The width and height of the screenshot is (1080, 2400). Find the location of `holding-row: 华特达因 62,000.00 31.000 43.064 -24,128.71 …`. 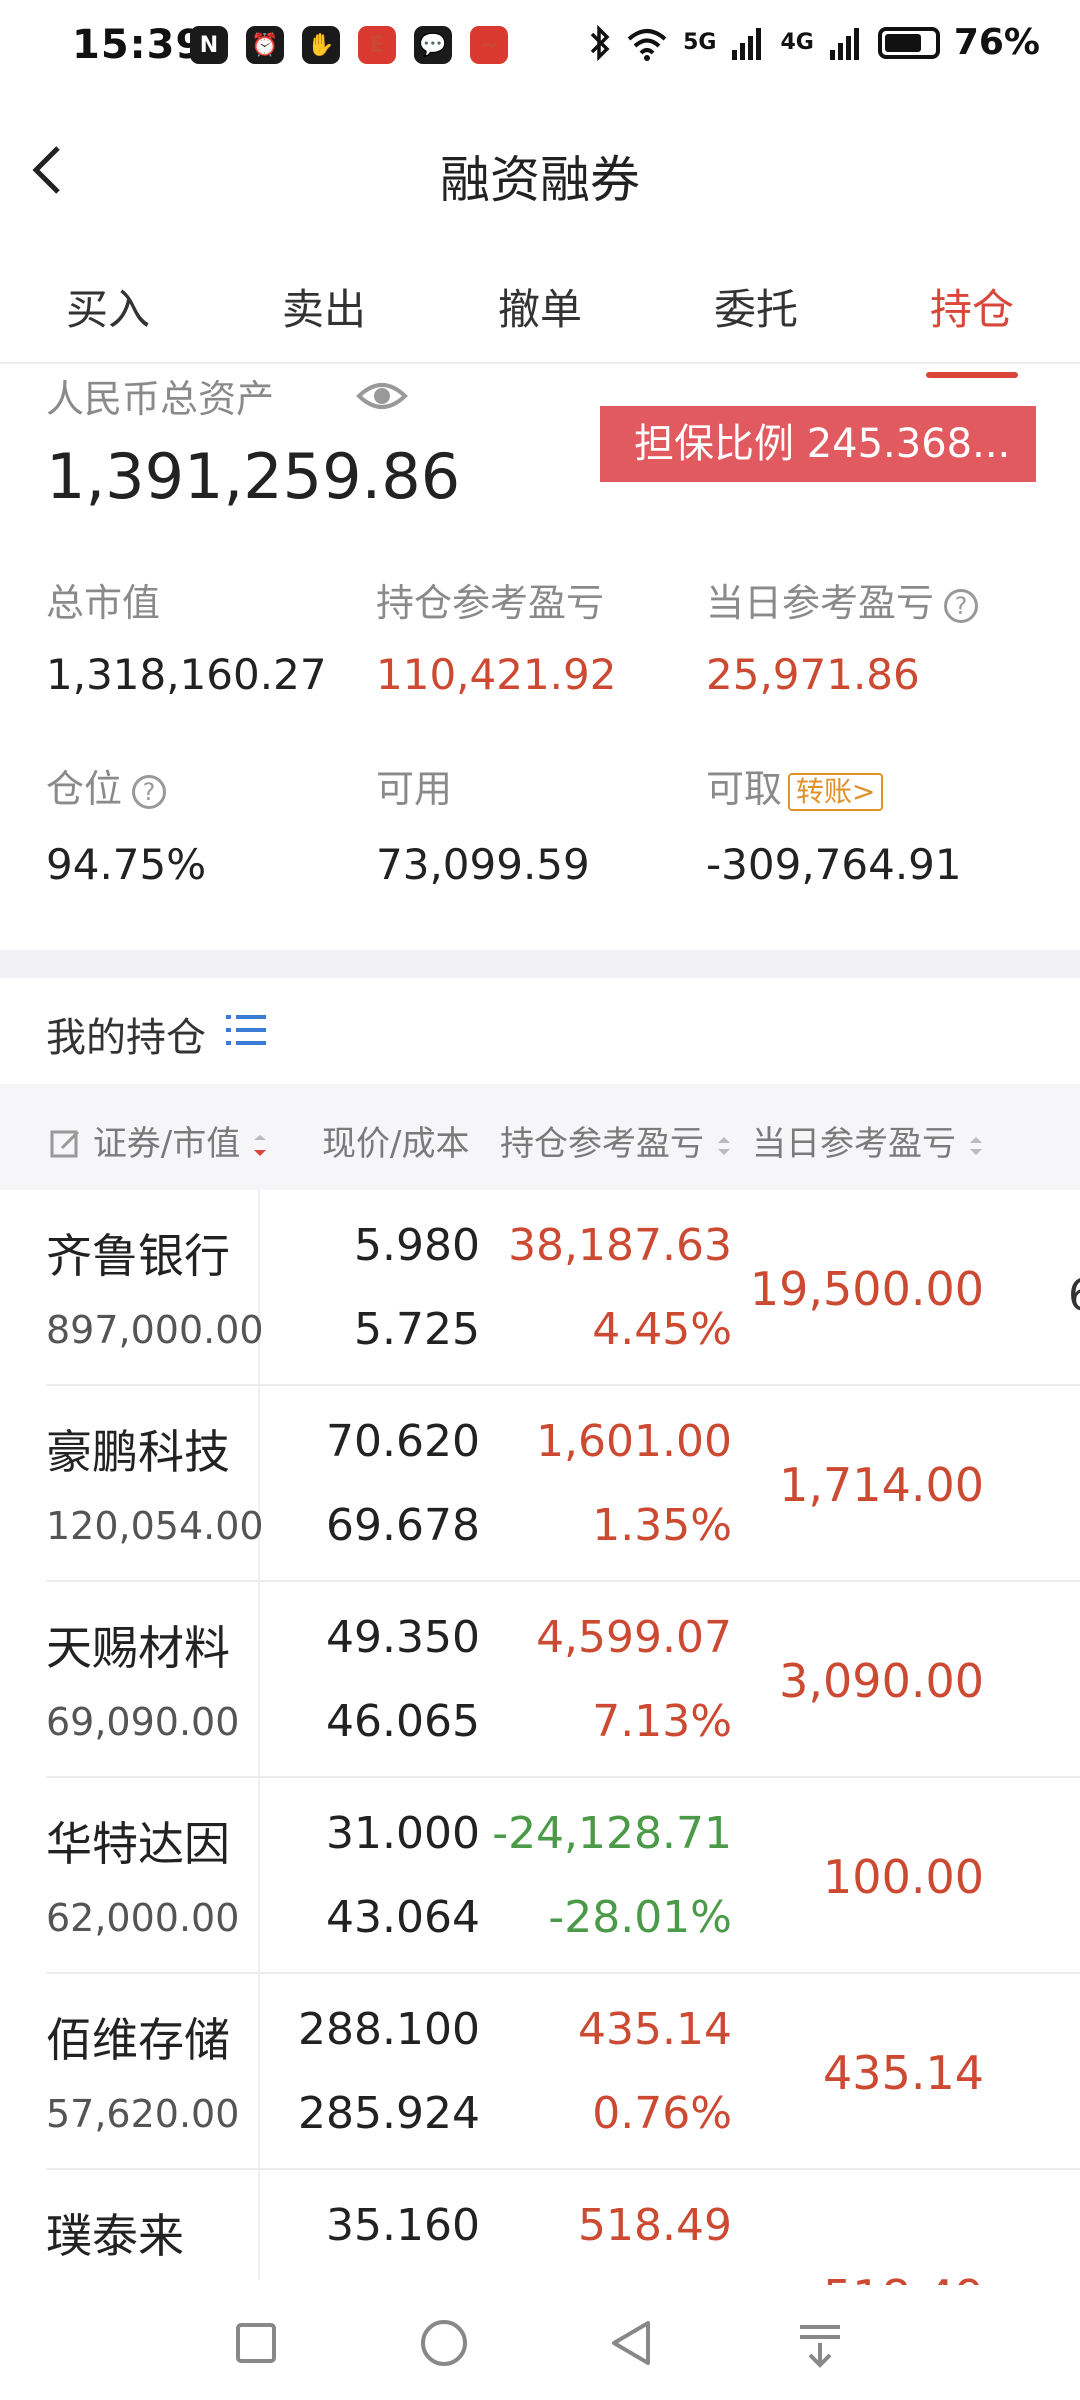

holding-row: 华特达因 62,000.00 31.000 43.064 -24,128.71 … is located at coordinates (540, 1876).